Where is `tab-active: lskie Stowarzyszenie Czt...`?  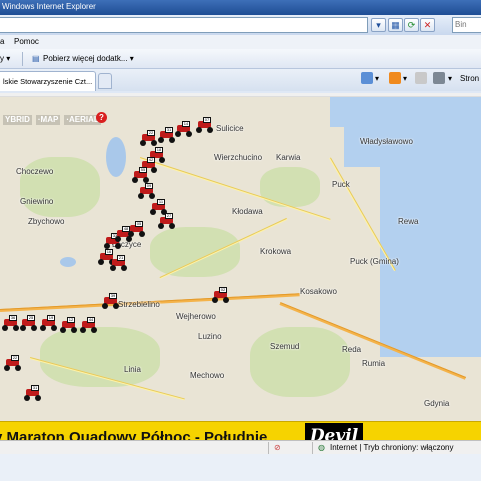
tab-active: lskie Stowarzyszenie Czt... is located at coordinates (48, 81).